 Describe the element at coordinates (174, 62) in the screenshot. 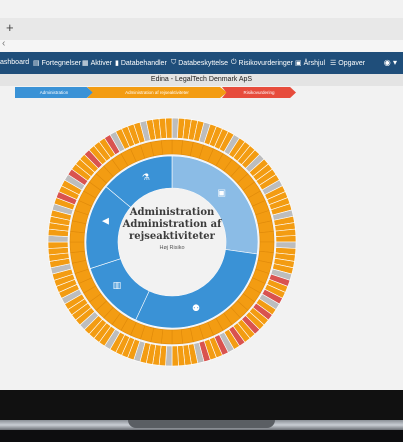

I see `shield-icon: ⛉` at that location.